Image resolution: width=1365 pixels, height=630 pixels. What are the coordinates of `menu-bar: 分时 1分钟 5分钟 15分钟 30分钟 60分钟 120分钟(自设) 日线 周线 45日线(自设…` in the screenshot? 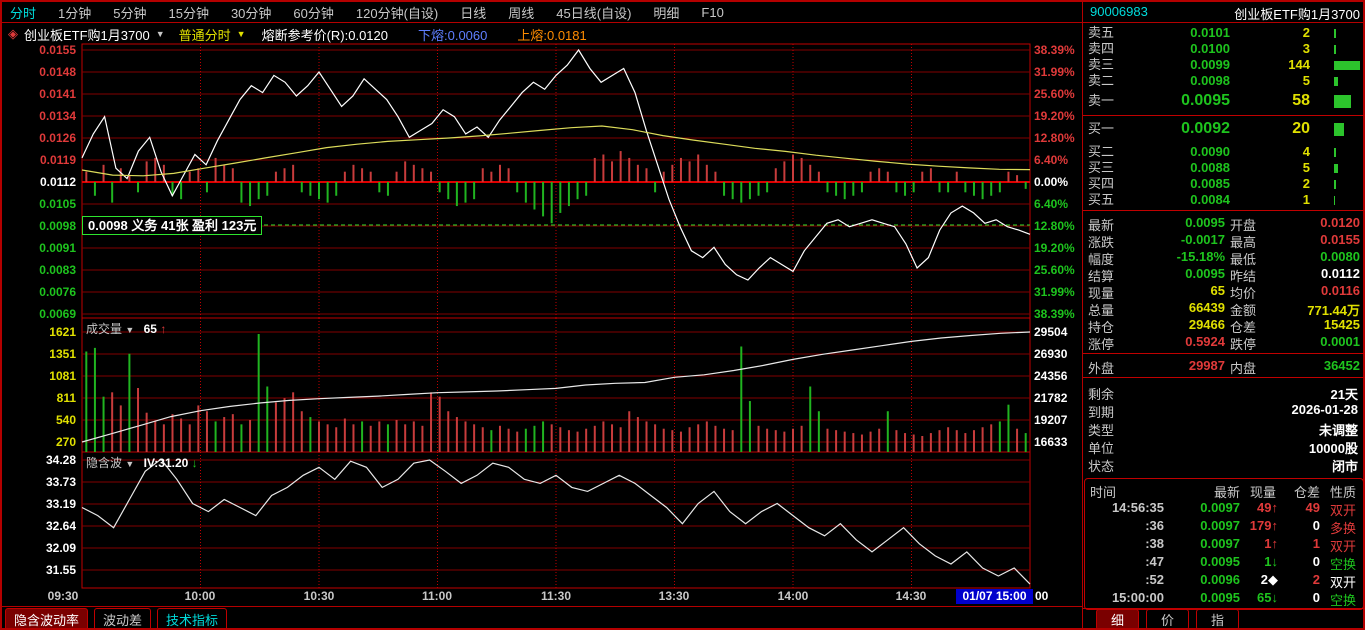 It's located at (545, 12).